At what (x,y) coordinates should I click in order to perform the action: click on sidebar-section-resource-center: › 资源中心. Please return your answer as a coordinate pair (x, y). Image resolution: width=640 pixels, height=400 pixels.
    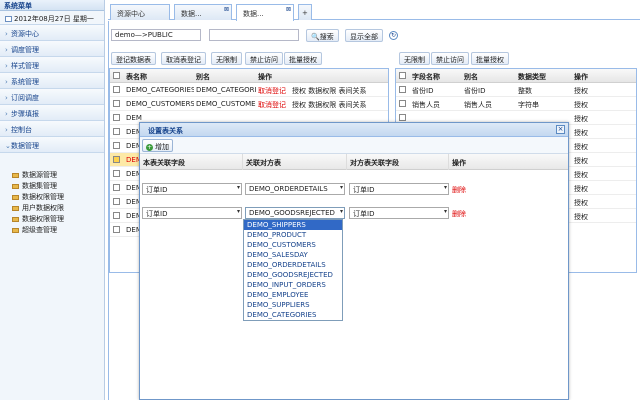
    Looking at the image, I should click on (52, 33).